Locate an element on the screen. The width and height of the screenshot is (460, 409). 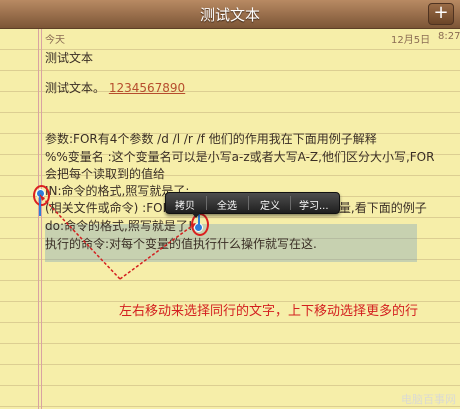
annotation-arrow-right is located at coordinates (158, 251).